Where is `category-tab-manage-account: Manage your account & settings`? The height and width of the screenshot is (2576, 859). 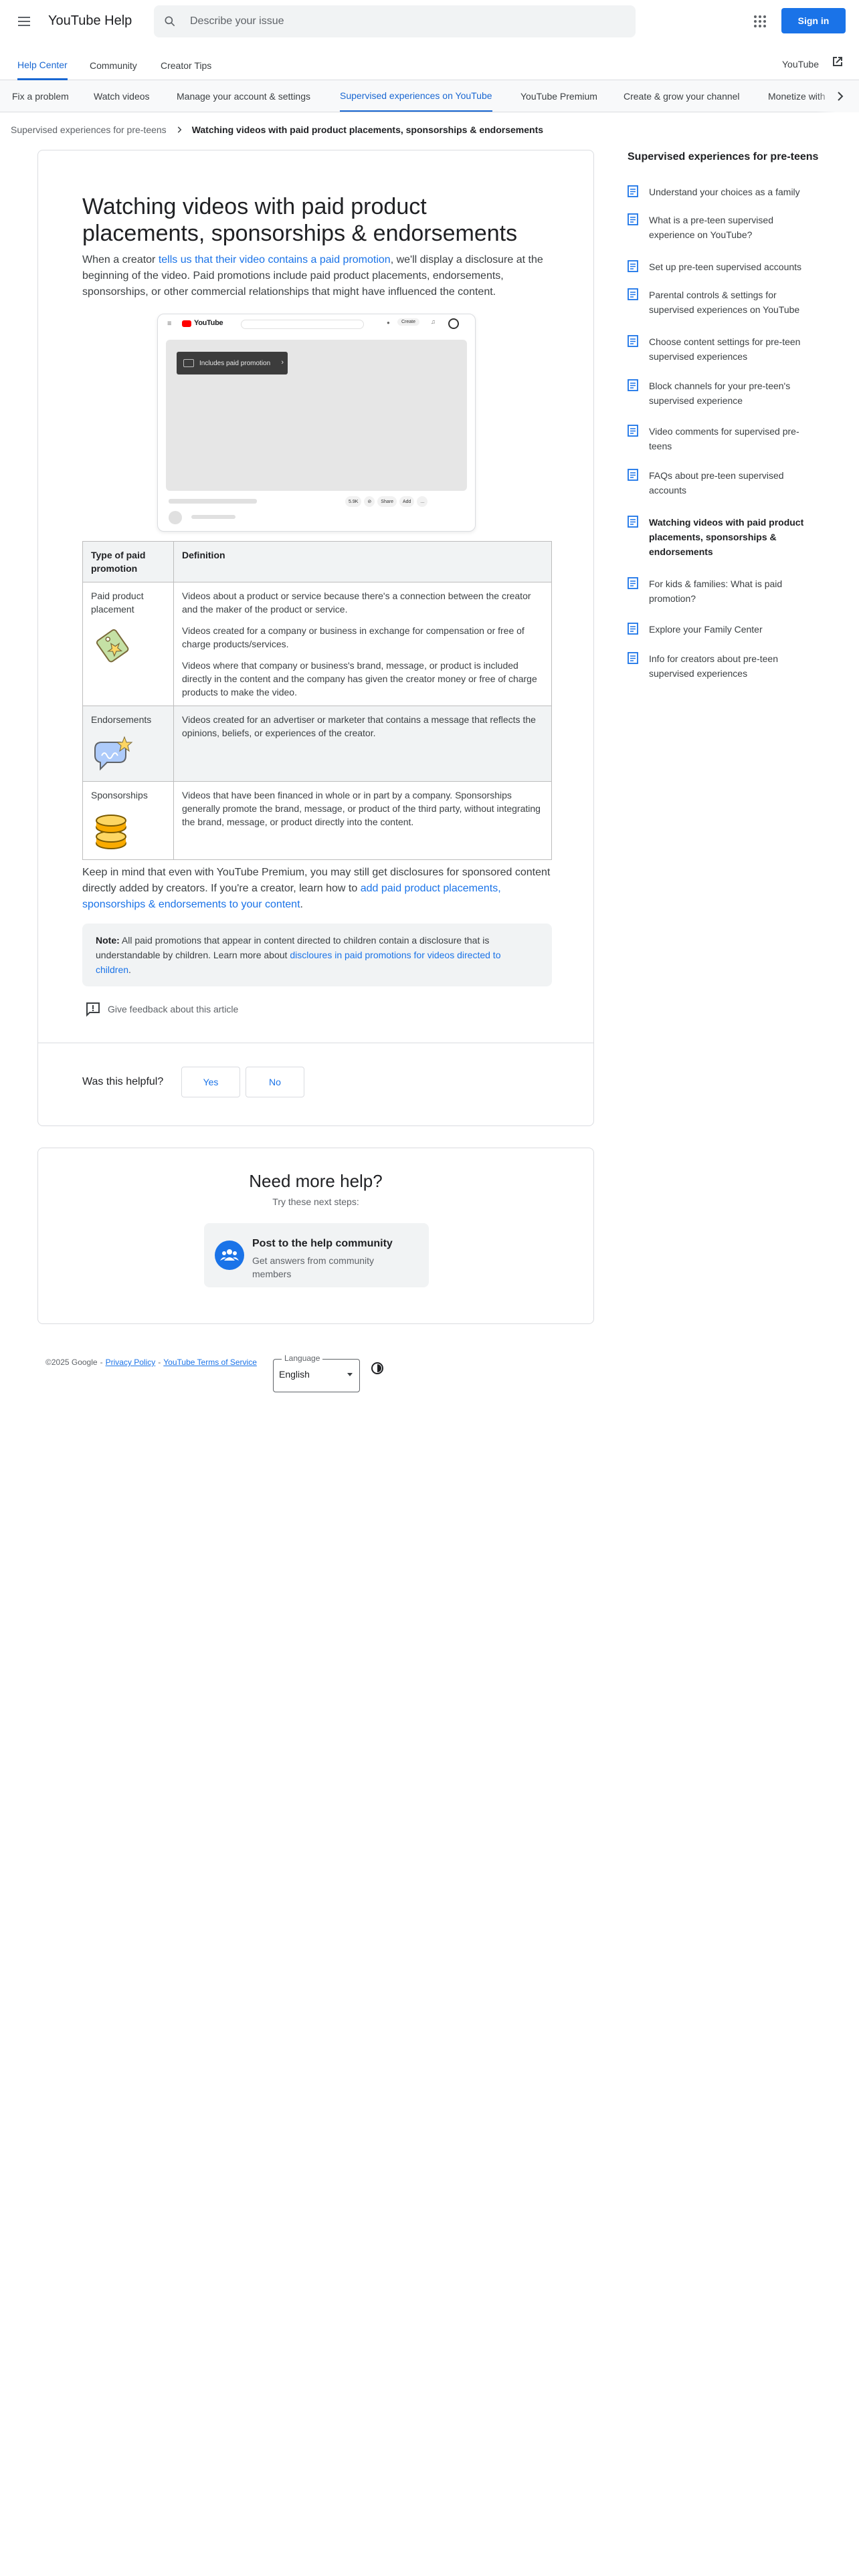
category-tab-manage-account: Manage your account & settings is located at coordinates (243, 96).